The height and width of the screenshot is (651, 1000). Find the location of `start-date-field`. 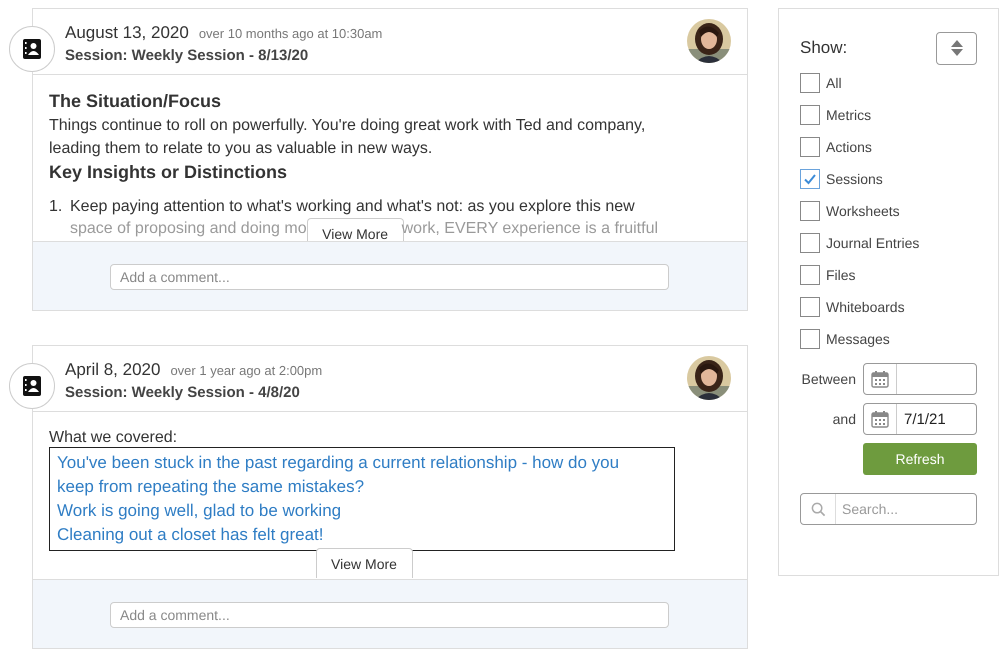

start-date-field is located at coordinates (920, 379).